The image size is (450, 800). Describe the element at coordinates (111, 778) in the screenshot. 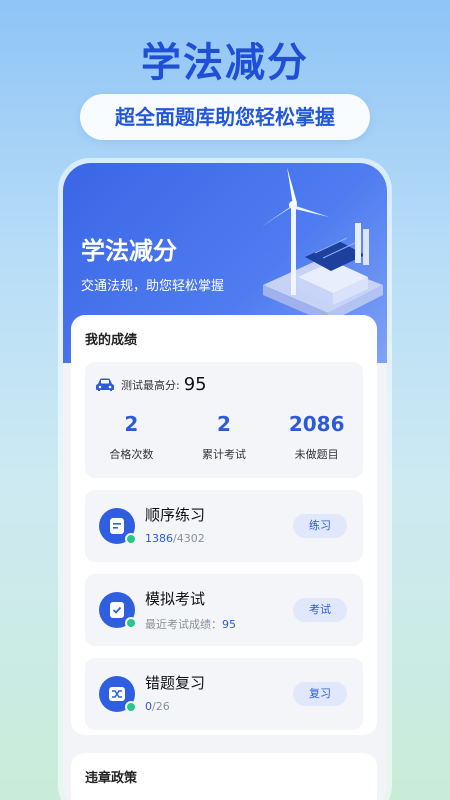

I see `policy-section-title: 违章政策` at that location.